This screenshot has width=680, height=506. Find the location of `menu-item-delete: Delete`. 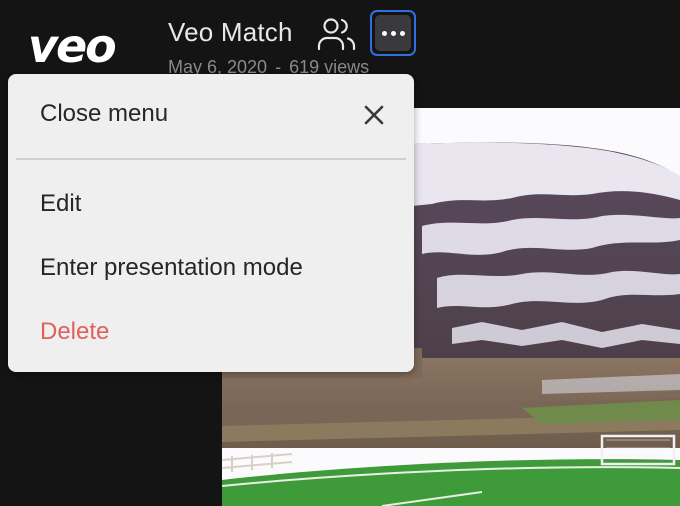

menu-item-delete: Delete is located at coordinates (74, 332).